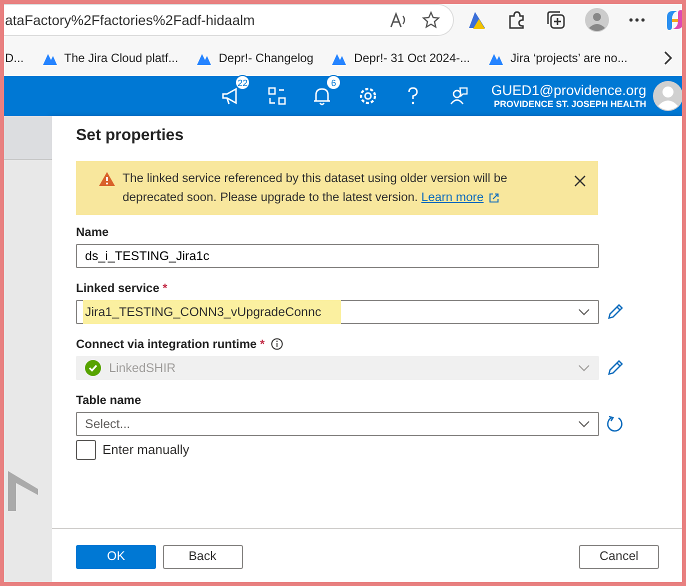 This screenshot has width=686, height=586. I want to click on star-icon, so click(431, 20).